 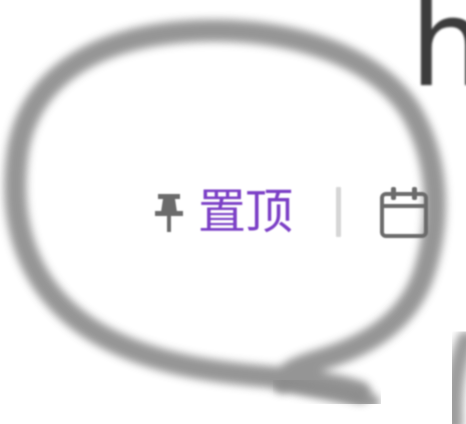 I want to click on post-title-fragment: h, so click(x=438, y=57).